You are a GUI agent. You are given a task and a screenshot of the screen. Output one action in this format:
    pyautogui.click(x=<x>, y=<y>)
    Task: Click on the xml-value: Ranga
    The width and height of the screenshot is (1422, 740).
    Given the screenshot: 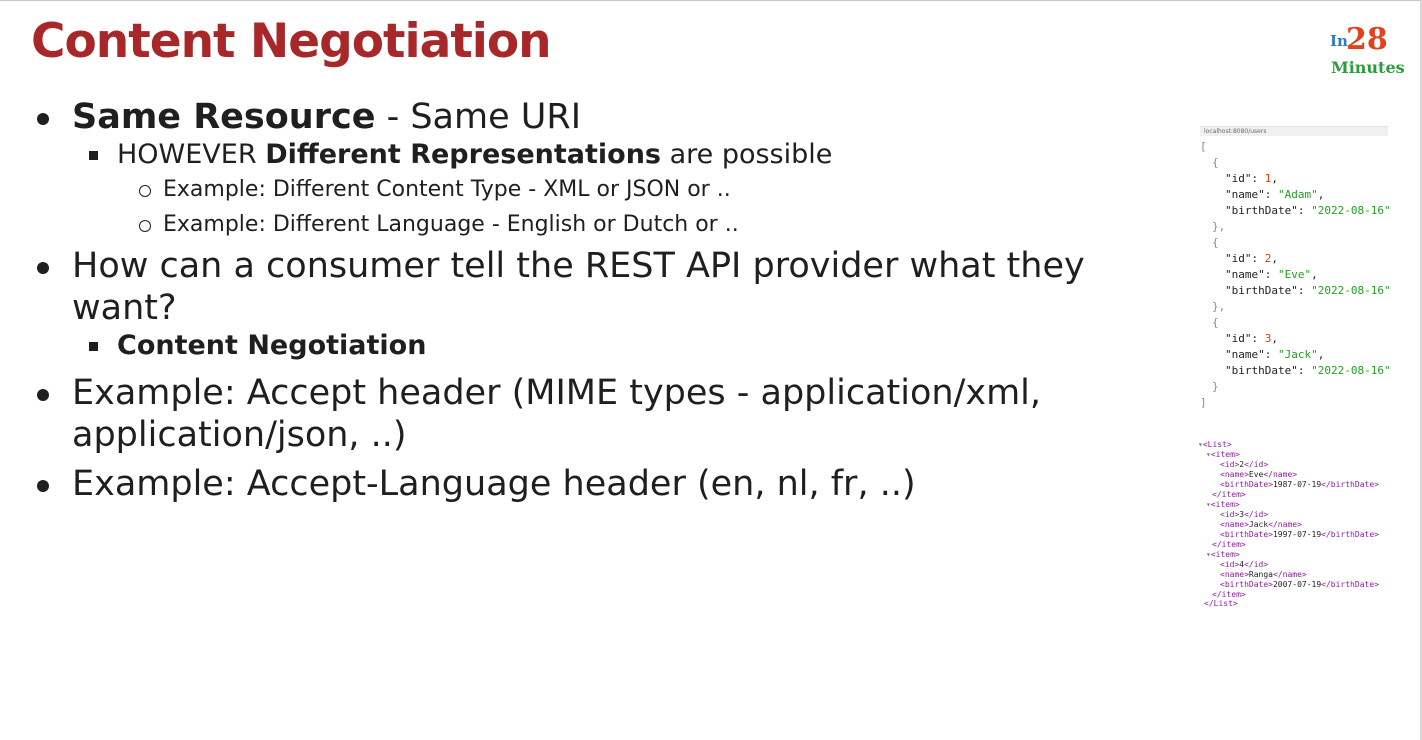 What is the action you would take?
    pyautogui.click(x=1260, y=574)
    